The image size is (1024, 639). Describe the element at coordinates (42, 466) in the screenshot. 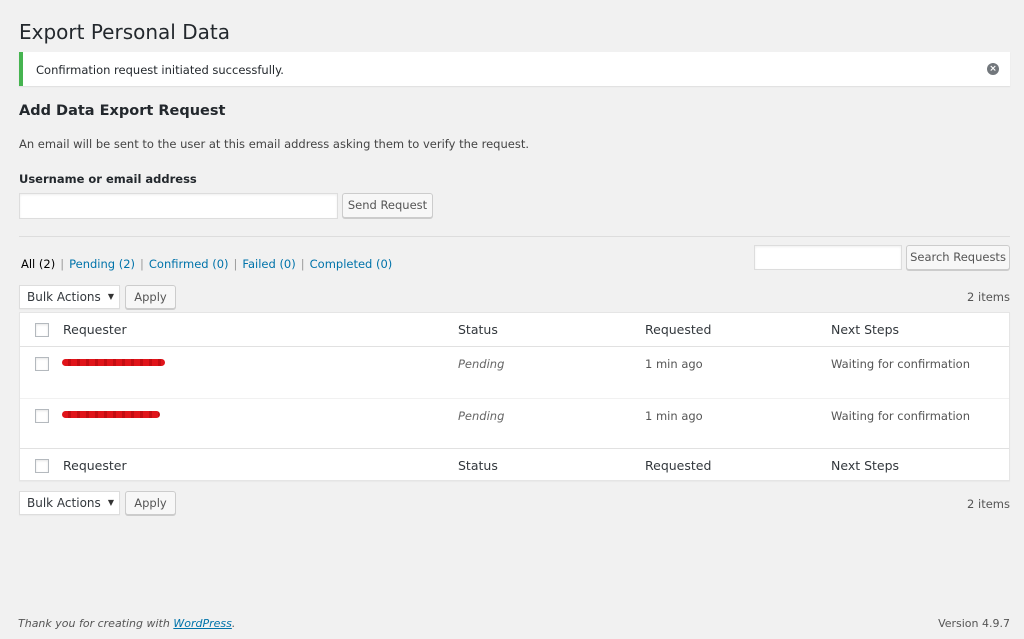

I see `select-all-checkbox-bottom` at that location.